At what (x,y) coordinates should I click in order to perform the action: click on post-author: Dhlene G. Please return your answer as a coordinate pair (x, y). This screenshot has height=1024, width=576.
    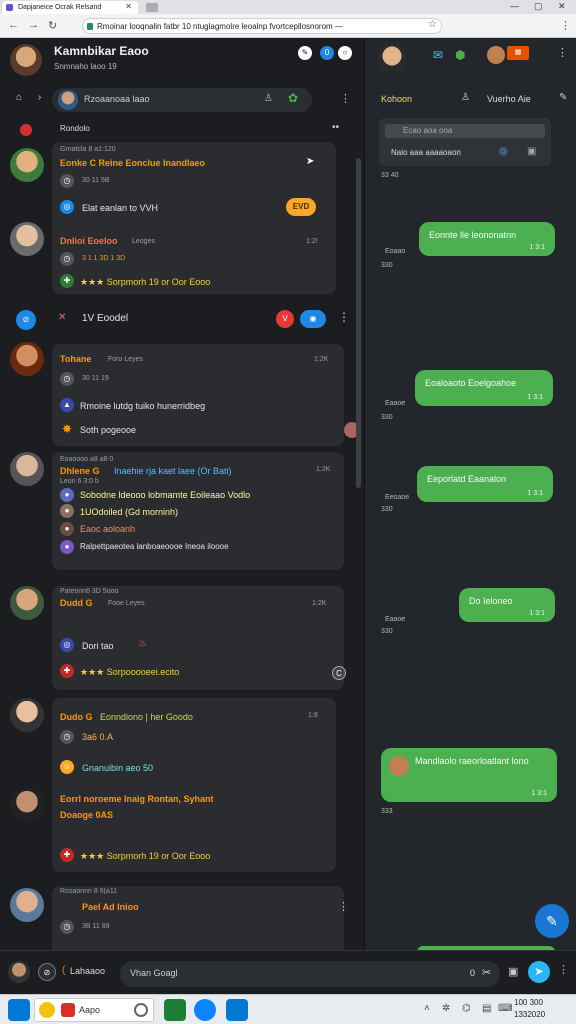
    Looking at the image, I should click on (80, 471).